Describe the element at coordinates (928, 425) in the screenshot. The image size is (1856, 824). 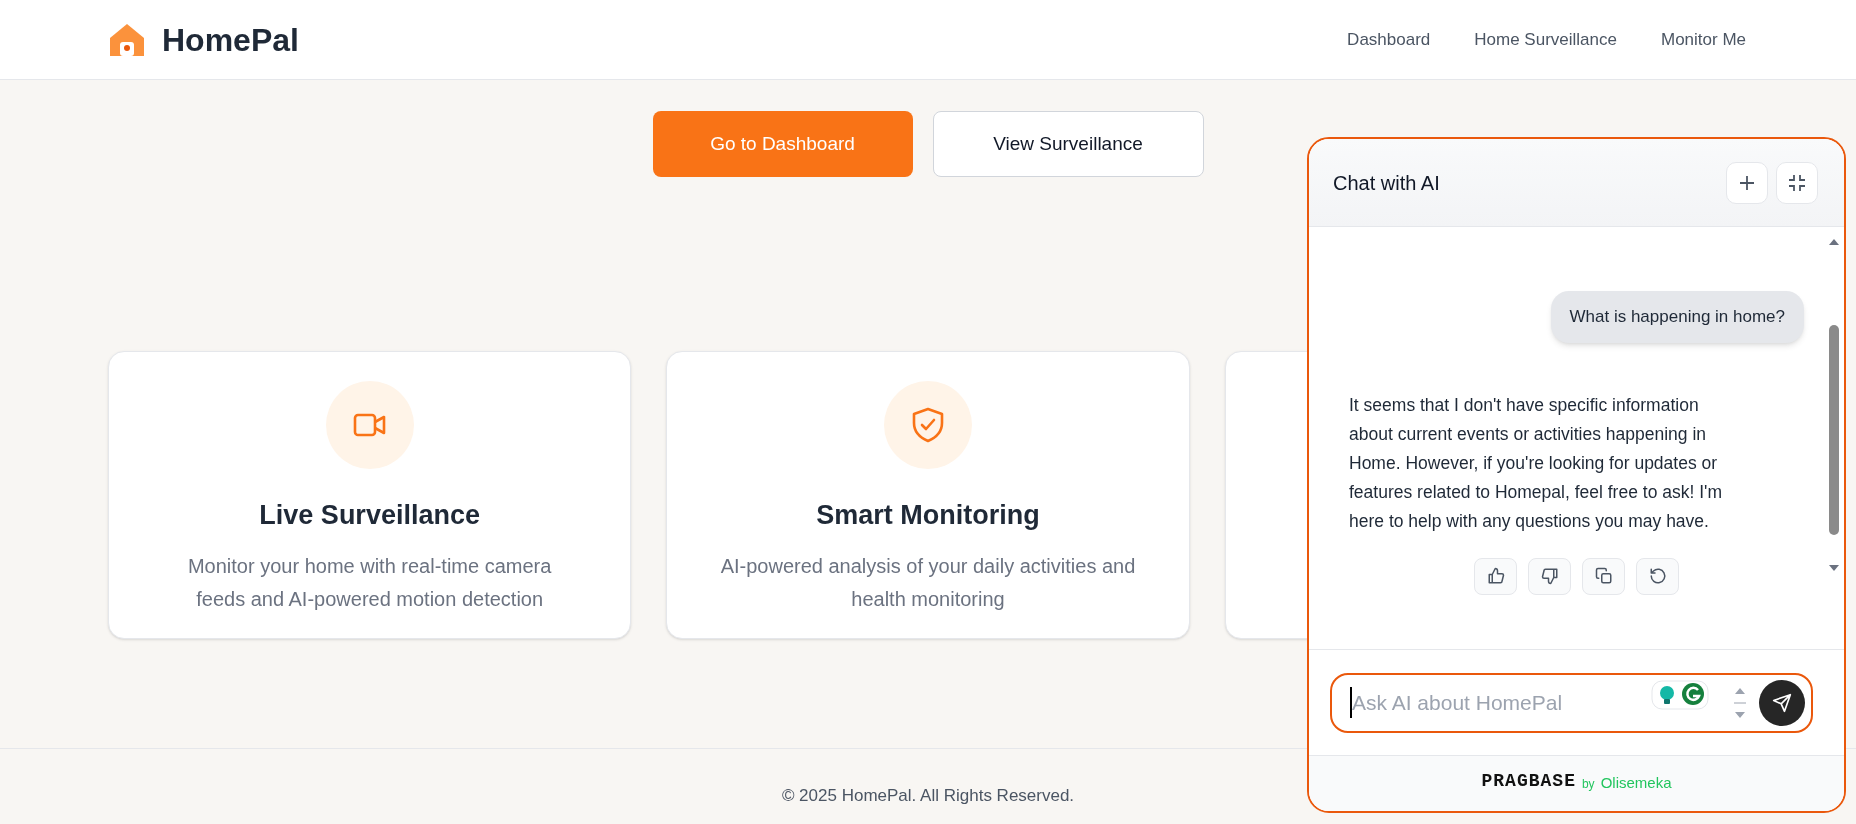
I see `shield-check-icon` at that location.